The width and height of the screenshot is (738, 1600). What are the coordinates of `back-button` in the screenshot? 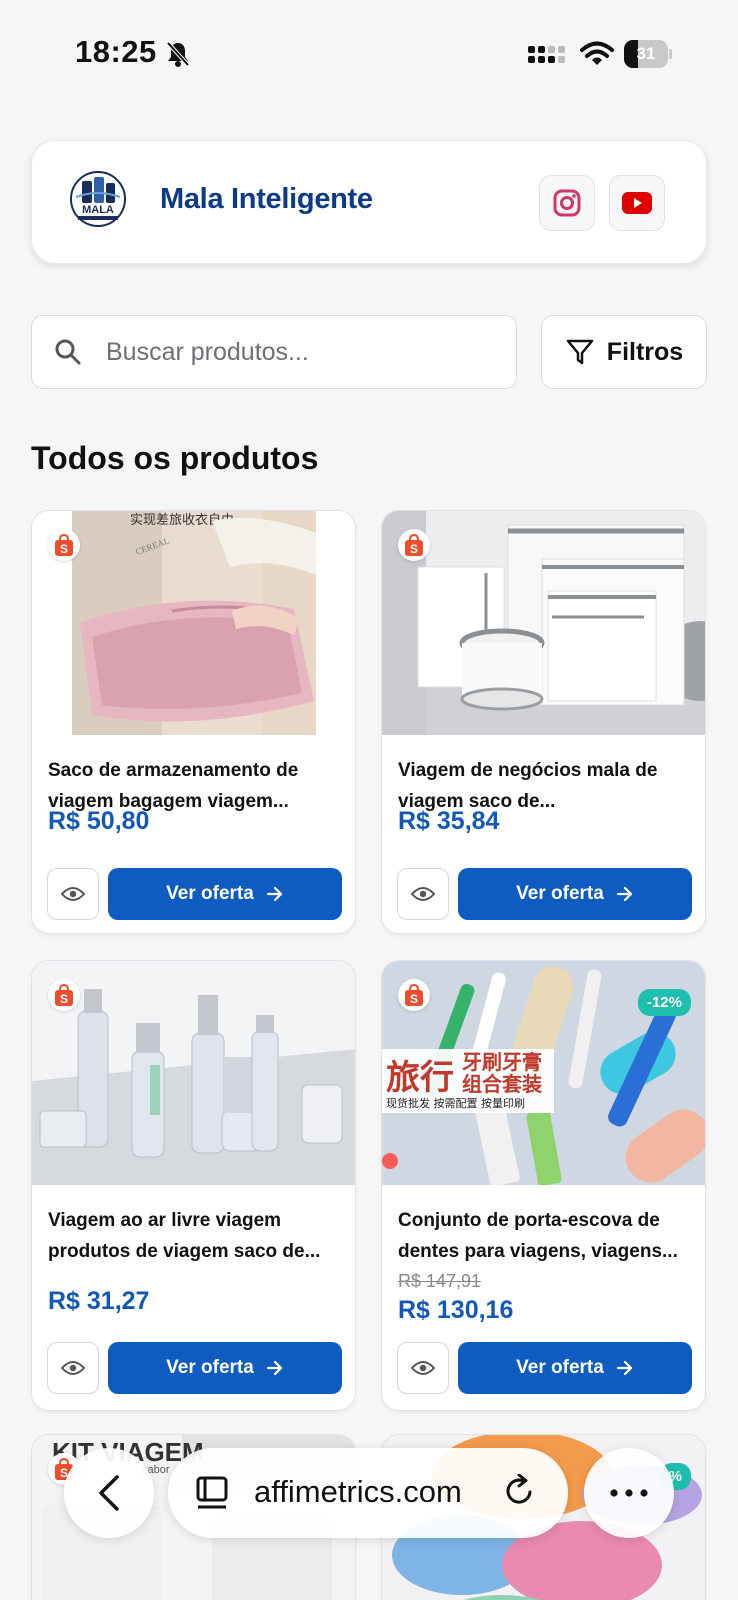 It's located at (109, 1493).